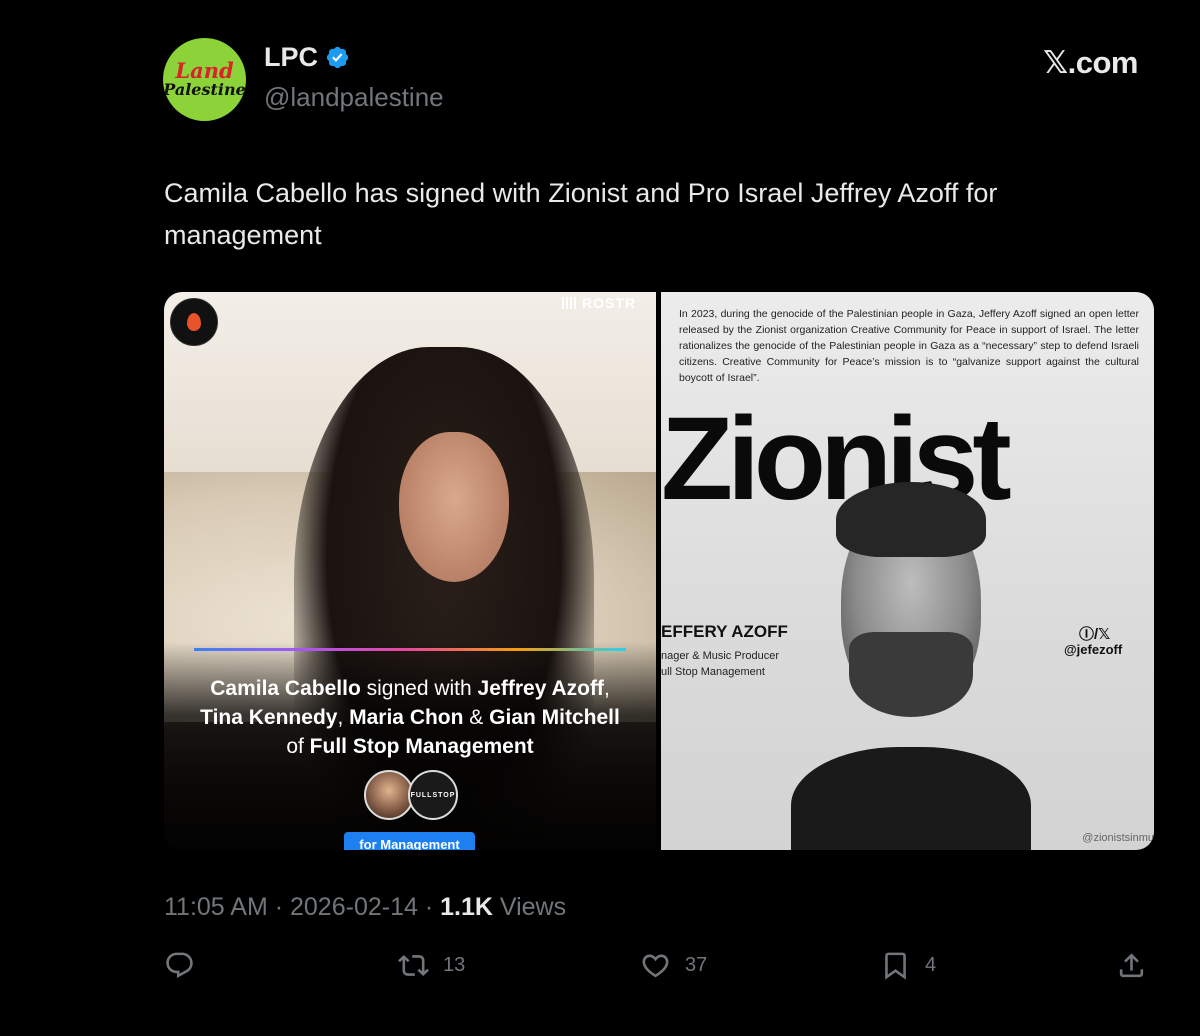 This screenshot has height=1036, width=1200. I want to click on share-button, so click(1131, 965).